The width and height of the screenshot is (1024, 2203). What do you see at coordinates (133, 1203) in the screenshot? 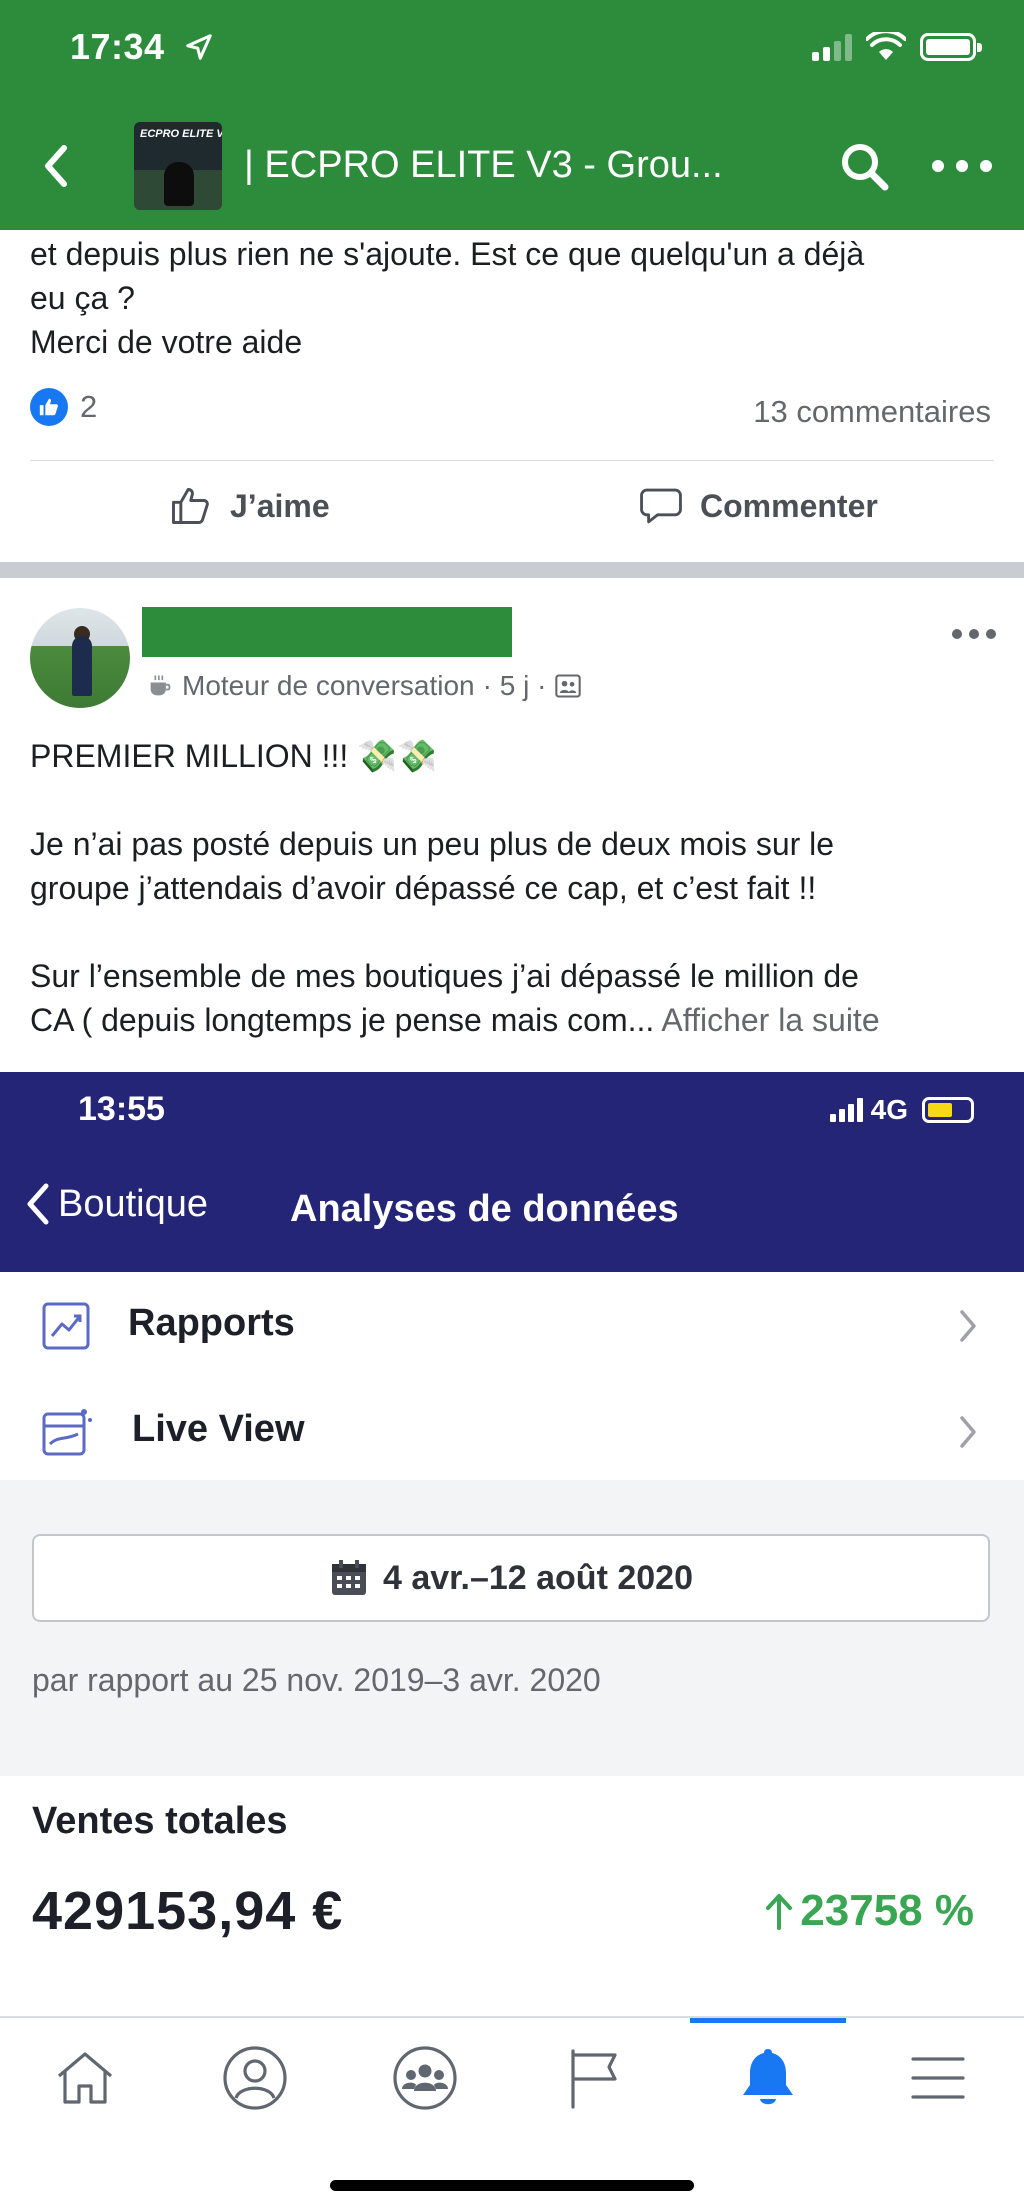
I see `embedded-back-label: Boutique` at bounding box center [133, 1203].